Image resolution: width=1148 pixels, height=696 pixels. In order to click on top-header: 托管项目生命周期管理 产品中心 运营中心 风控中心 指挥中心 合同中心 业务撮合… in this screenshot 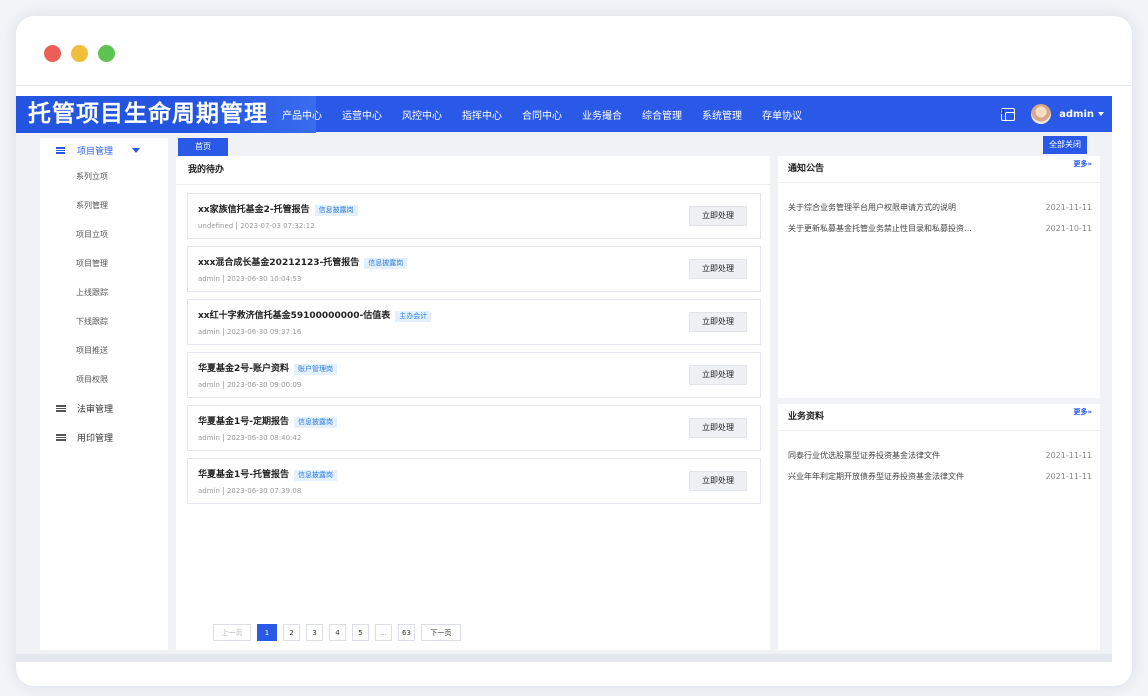, I will do `click(564, 114)`.